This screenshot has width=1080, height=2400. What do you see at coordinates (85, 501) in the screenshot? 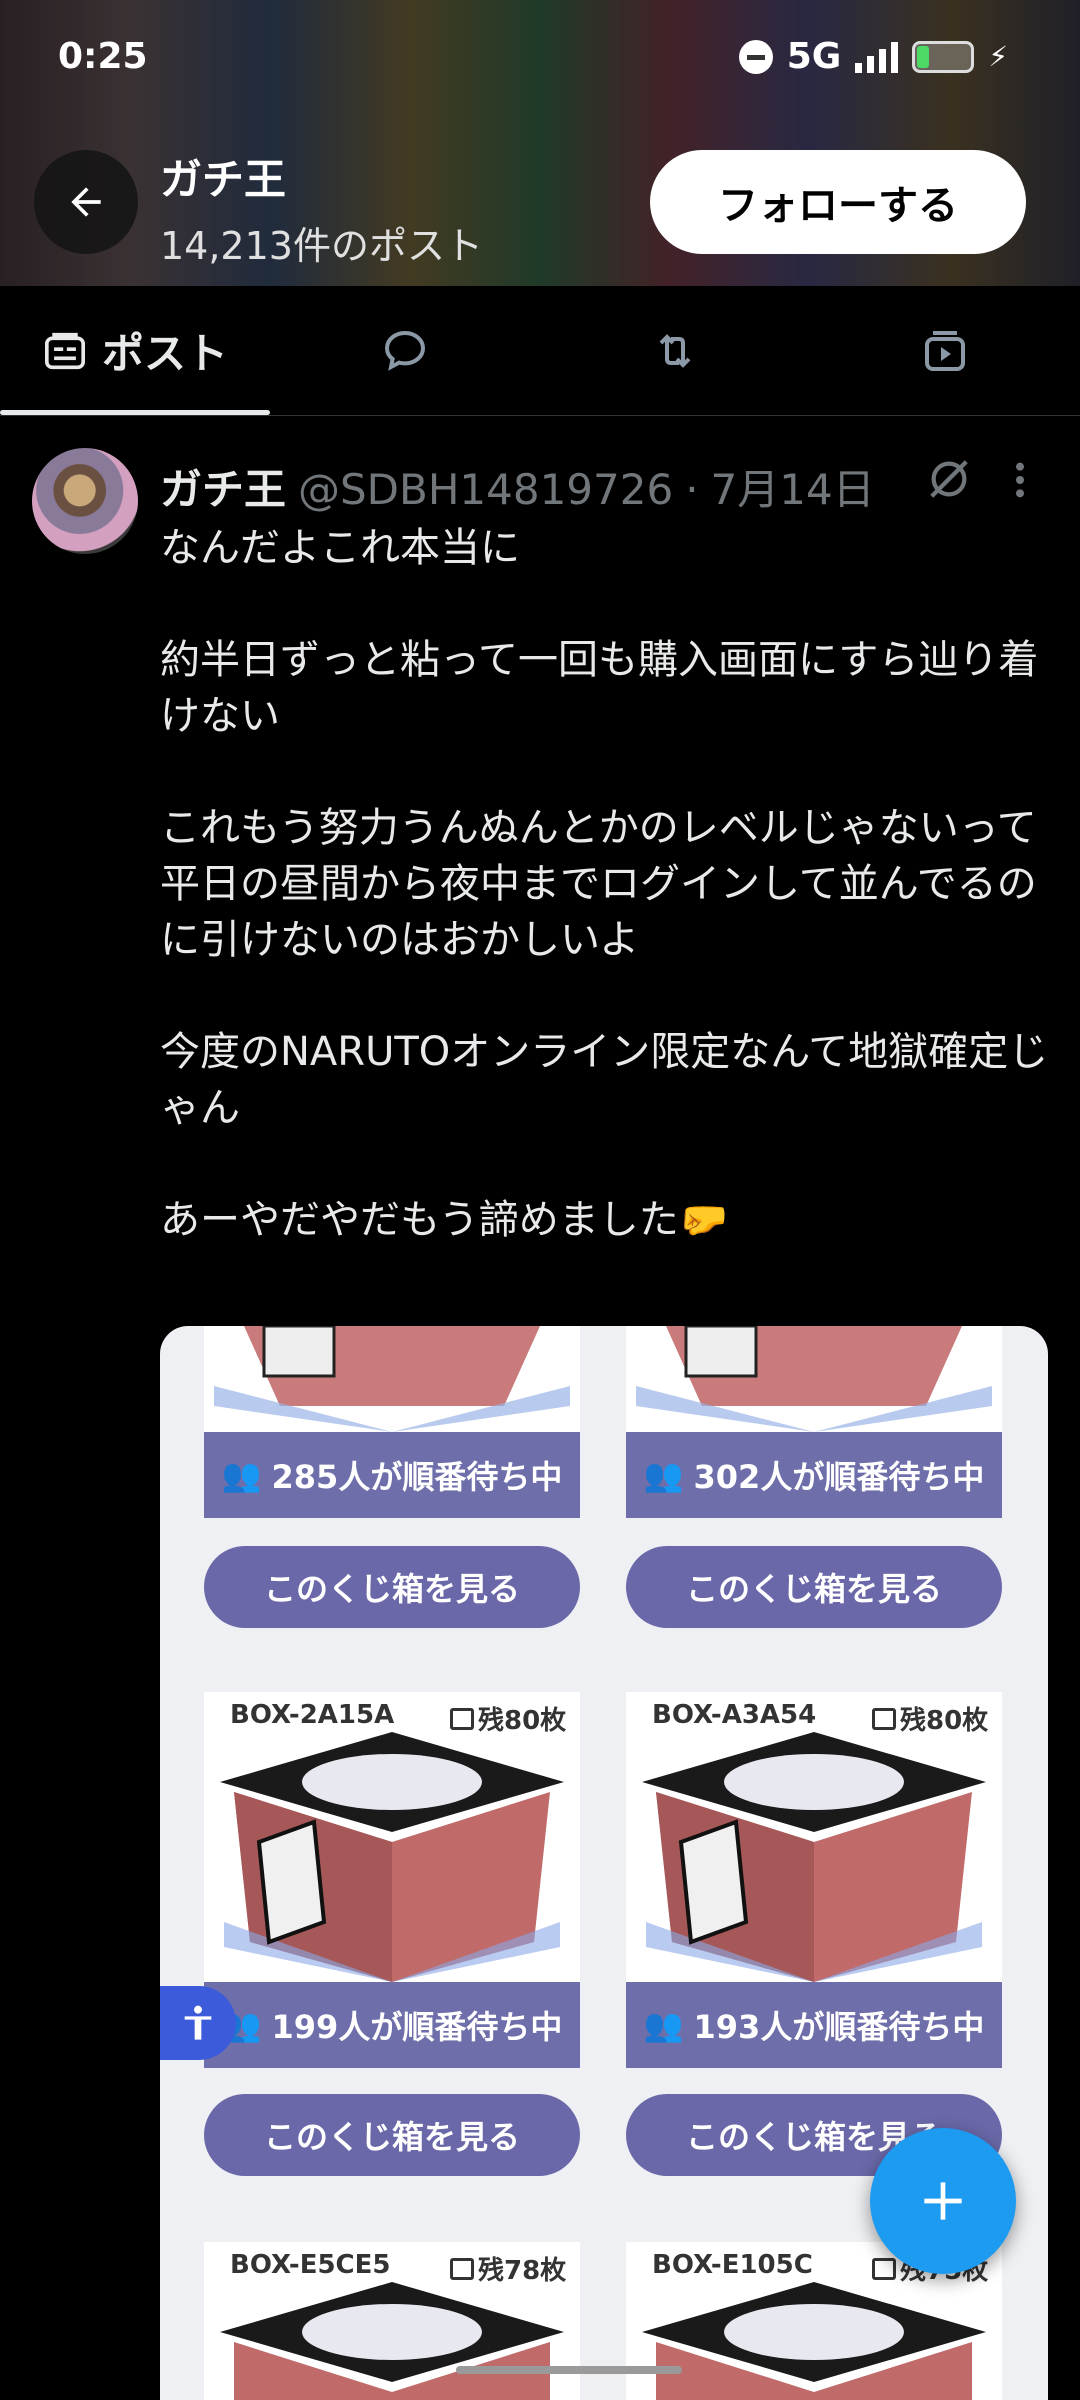
I see `avatar` at bounding box center [85, 501].